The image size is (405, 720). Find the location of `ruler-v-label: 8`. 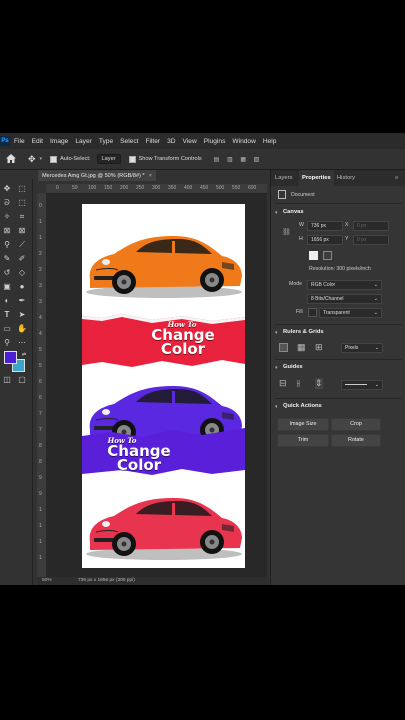

ruler-v-label: 8 is located at coordinates (40, 462).